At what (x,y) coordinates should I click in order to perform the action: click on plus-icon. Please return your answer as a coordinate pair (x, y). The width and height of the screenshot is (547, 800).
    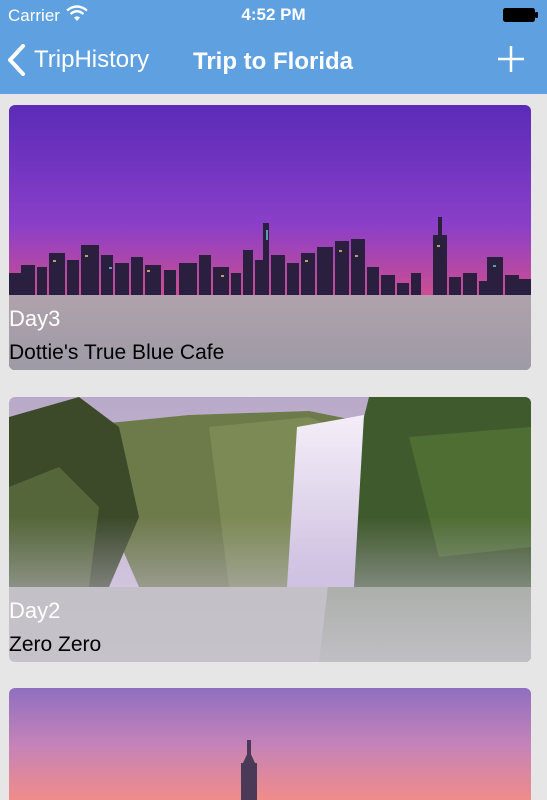
    Looking at the image, I should click on (511, 59).